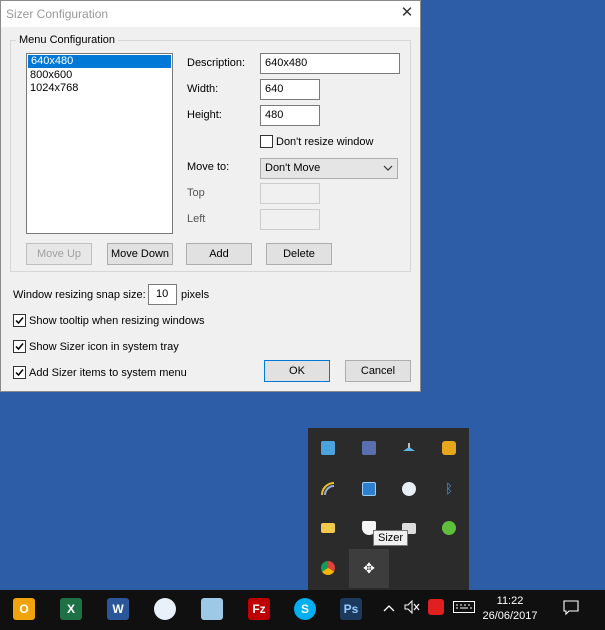 The height and width of the screenshot is (630, 605). I want to click on cancel-button: Cancel, so click(378, 371).